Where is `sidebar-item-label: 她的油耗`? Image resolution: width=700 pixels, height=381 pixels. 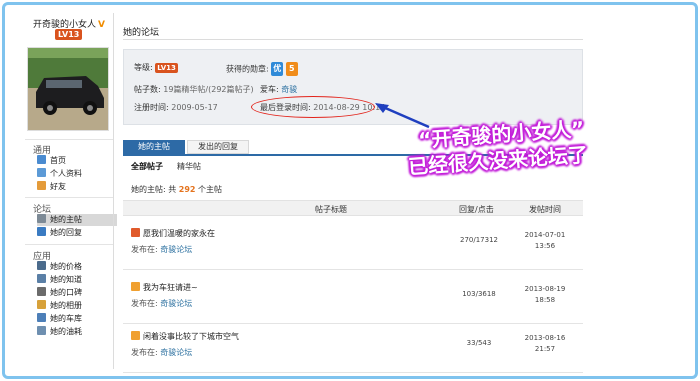
sidebar-item-label: 她的油耗 is located at coordinates (66, 331).